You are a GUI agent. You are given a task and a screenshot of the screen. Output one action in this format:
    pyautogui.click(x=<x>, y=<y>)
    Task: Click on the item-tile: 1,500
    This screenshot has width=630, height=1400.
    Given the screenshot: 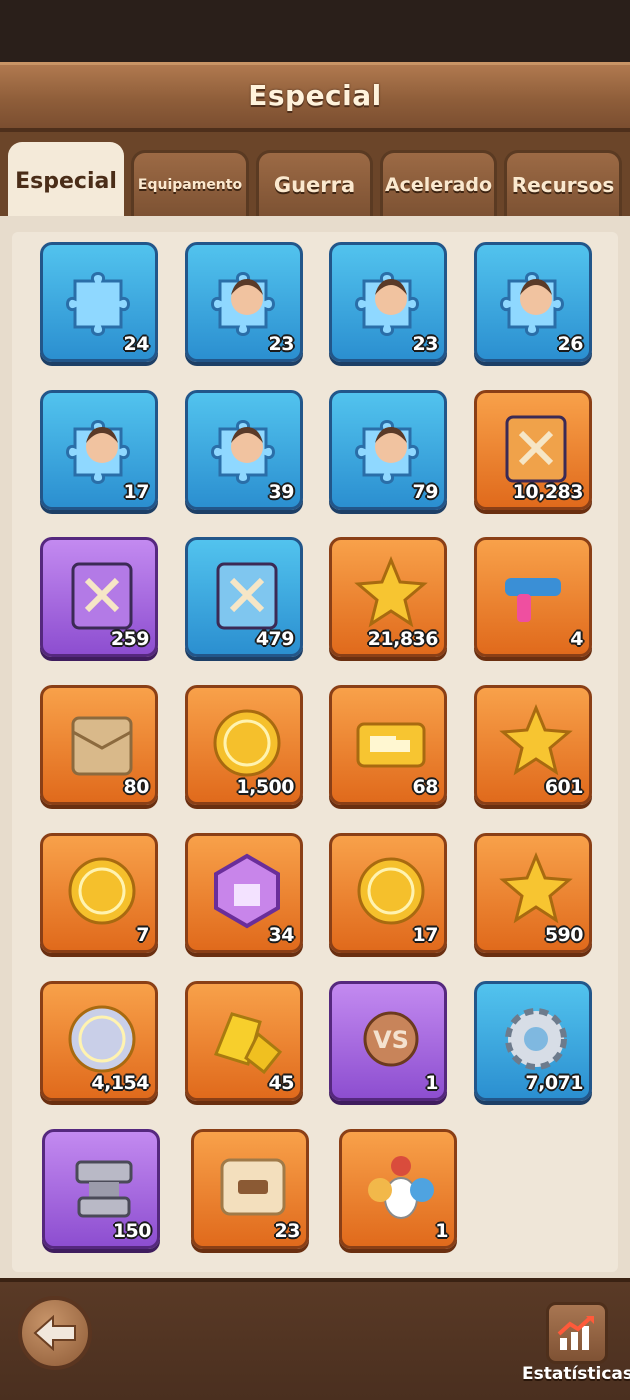 What is the action you would take?
    pyautogui.click(x=244, y=745)
    